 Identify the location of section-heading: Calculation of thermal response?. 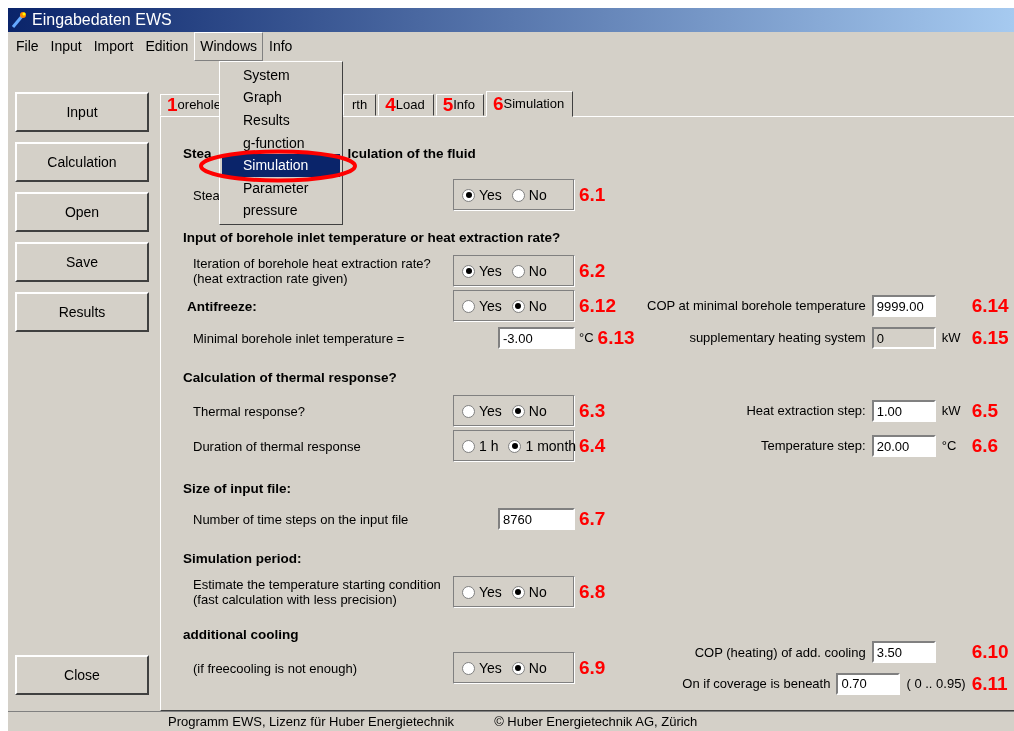
(290, 378).